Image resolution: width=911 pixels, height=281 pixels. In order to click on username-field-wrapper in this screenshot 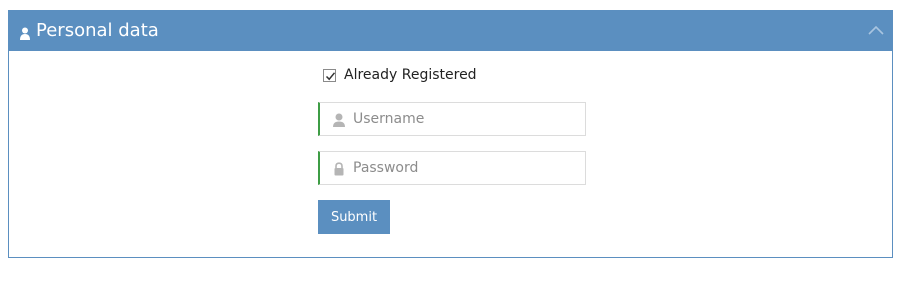, I will do `click(452, 119)`.